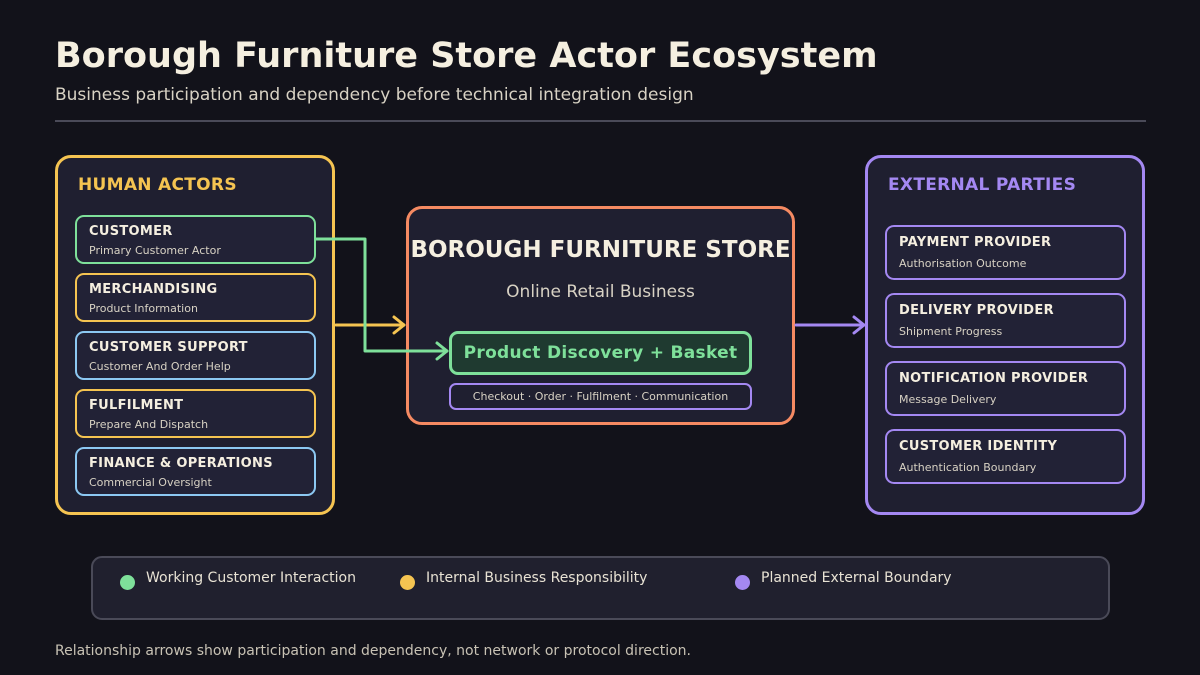  What do you see at coordinates (150, 482) in the screenshot?
I see `actor-card-subtitle: Commercial Oversight` at bounding box center [150, 482].